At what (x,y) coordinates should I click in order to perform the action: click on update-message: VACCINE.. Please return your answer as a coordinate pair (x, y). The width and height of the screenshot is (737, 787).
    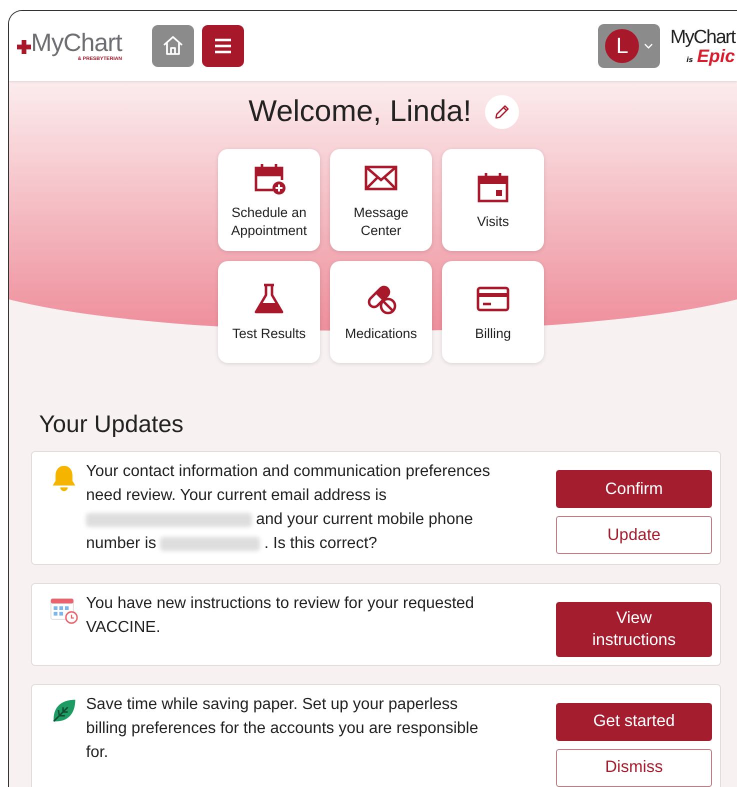
    Looking at the image, I should click on (123, 628).